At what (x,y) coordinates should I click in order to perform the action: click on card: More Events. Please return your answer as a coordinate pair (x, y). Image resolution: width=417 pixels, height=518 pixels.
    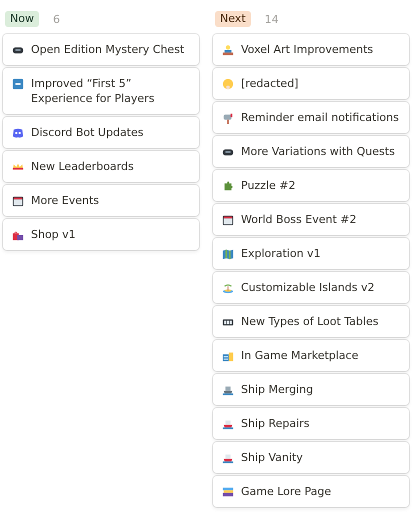
    Looking at the image, I should click on (101, 200).